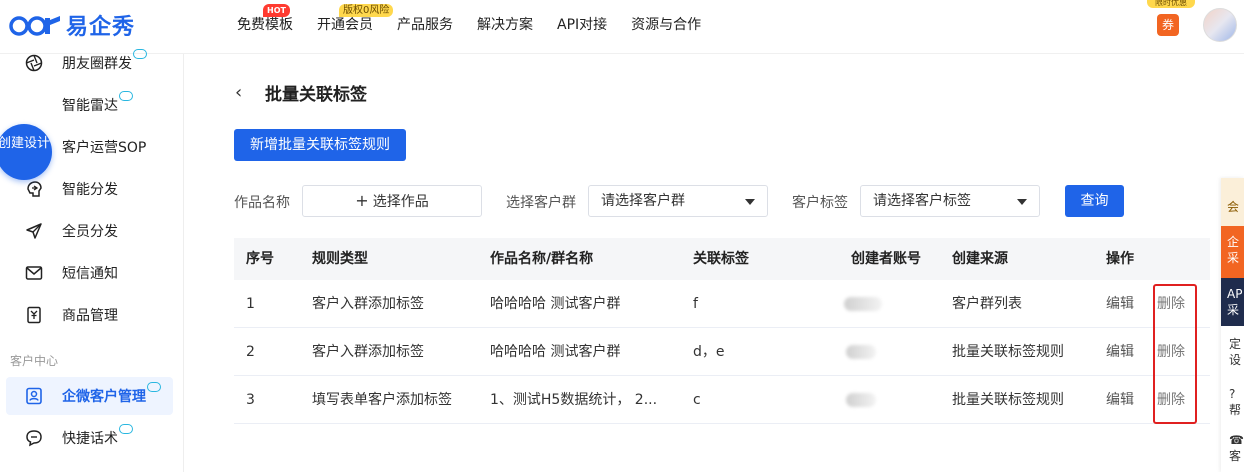 This screenshot has width=1244, height=472. Describe the element at coordinates (1008, 352) in the screenshot. I see `row-source: 批量关联标签规则` at that location.